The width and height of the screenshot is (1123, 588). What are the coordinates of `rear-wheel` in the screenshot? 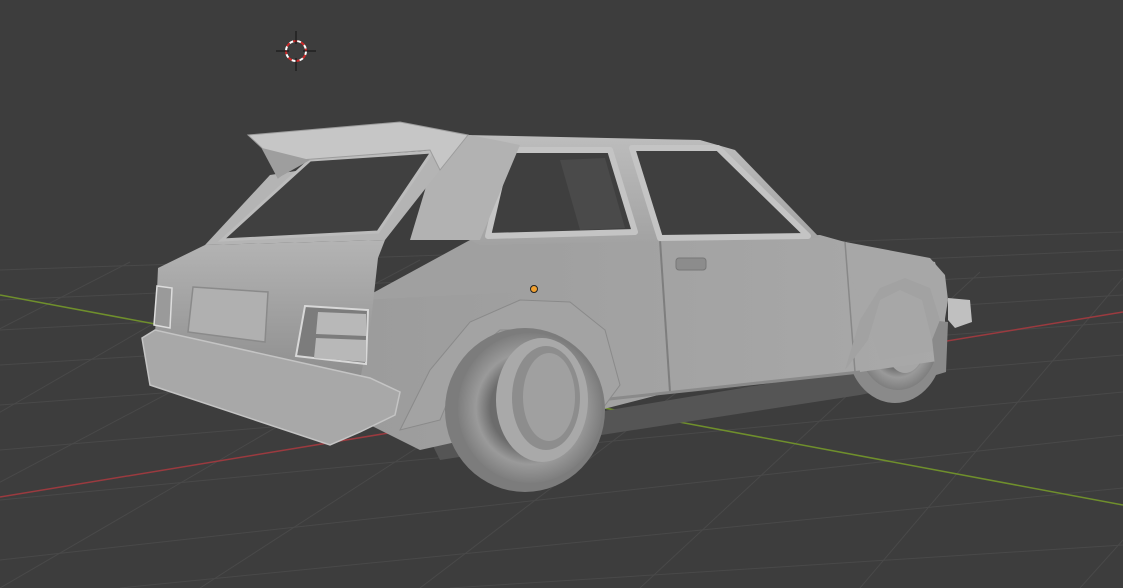 It's located at (525, 410).